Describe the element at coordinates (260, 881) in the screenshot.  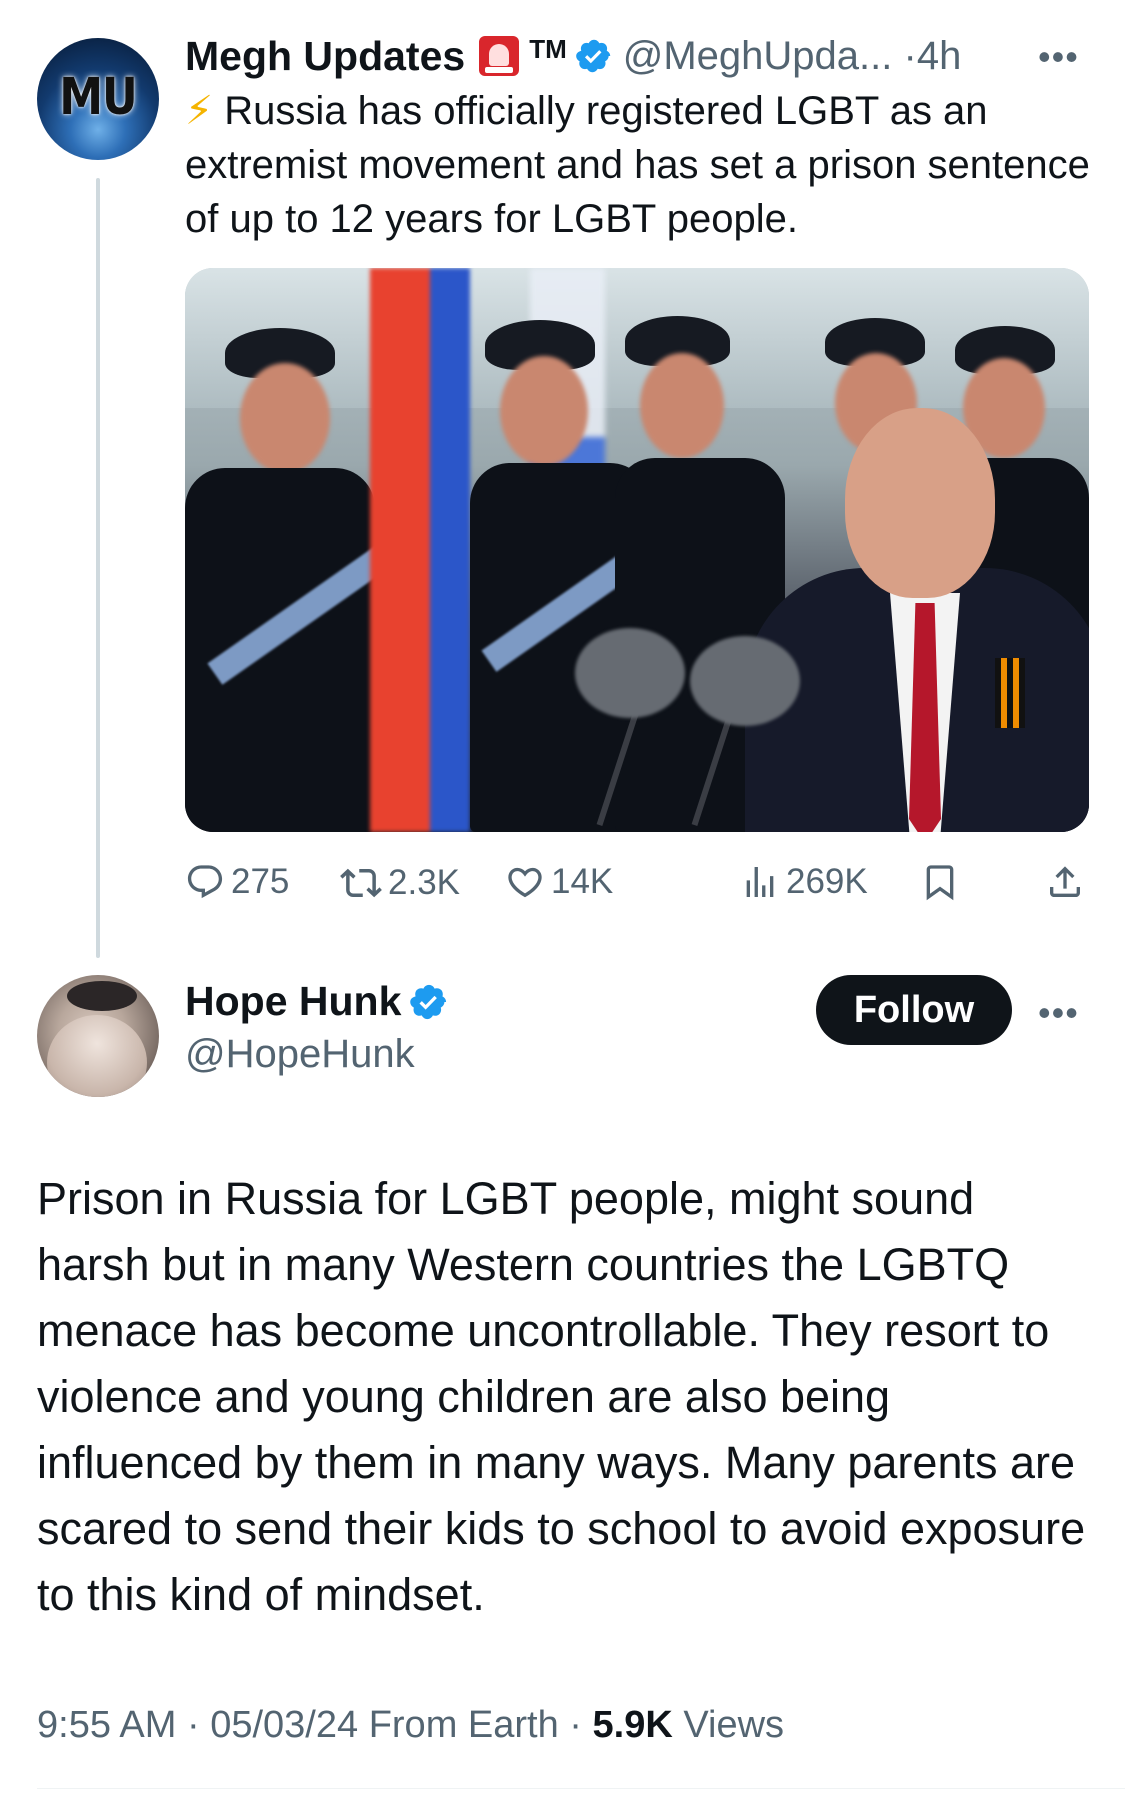
I see `reply-count: 275` at that location.